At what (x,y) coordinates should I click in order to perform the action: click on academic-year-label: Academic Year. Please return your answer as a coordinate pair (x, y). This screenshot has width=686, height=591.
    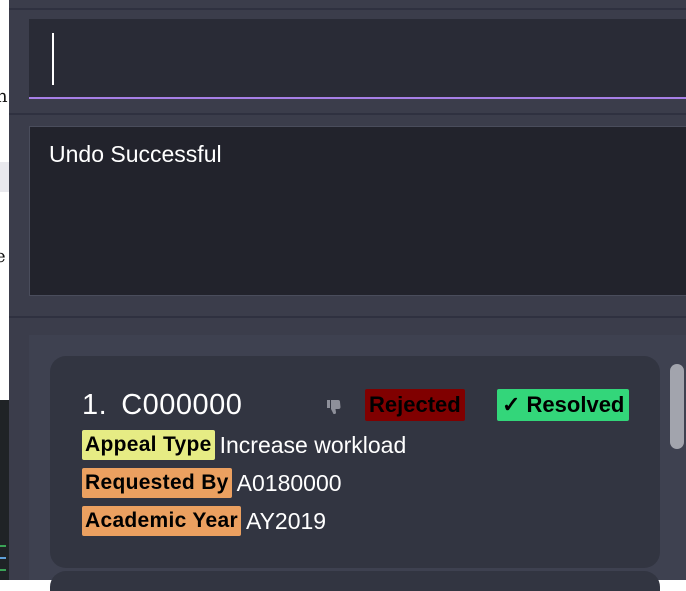
    Looking at the image, I should click on (161, 521).